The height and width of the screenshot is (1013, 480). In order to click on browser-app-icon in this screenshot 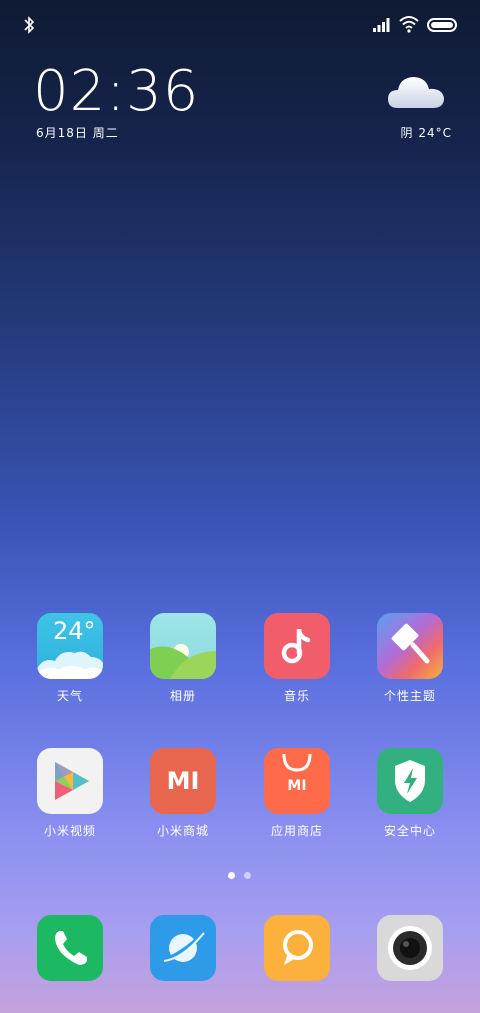, I will do `click(183, 948)`.